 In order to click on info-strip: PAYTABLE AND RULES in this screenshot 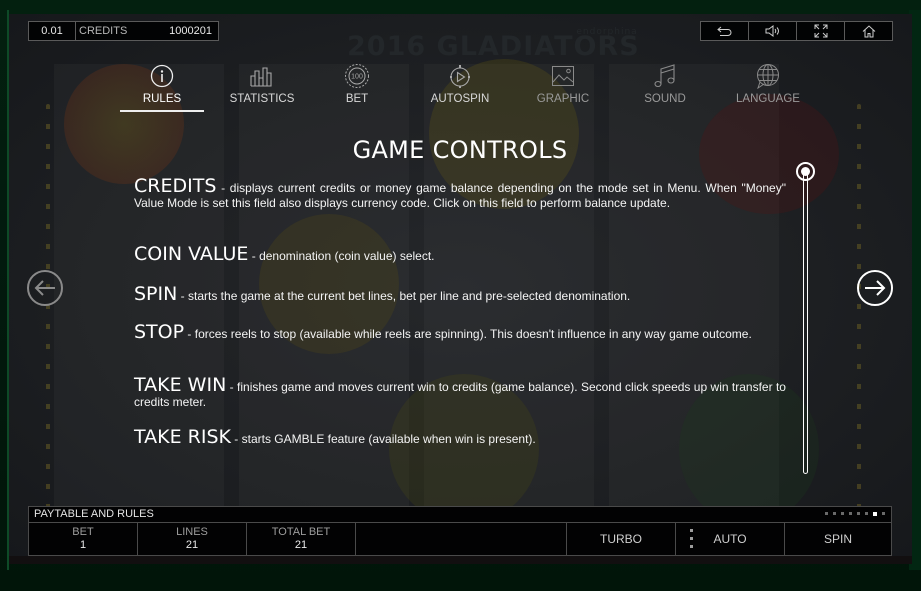, I will do `click(460, 515)`.